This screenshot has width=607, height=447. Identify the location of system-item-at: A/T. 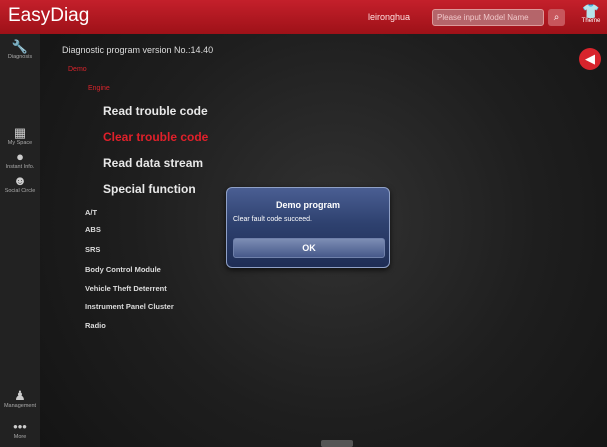
(91, 212).